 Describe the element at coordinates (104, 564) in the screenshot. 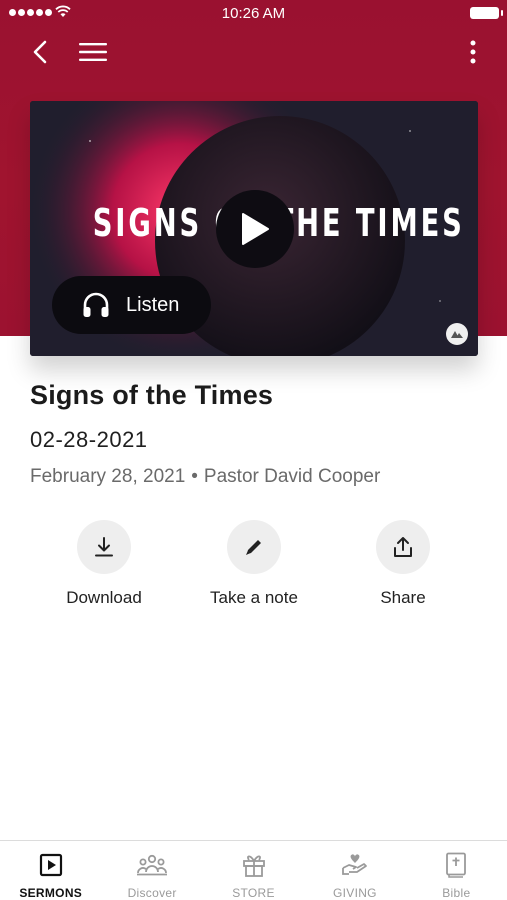

I see `download-button: Download` at that location.